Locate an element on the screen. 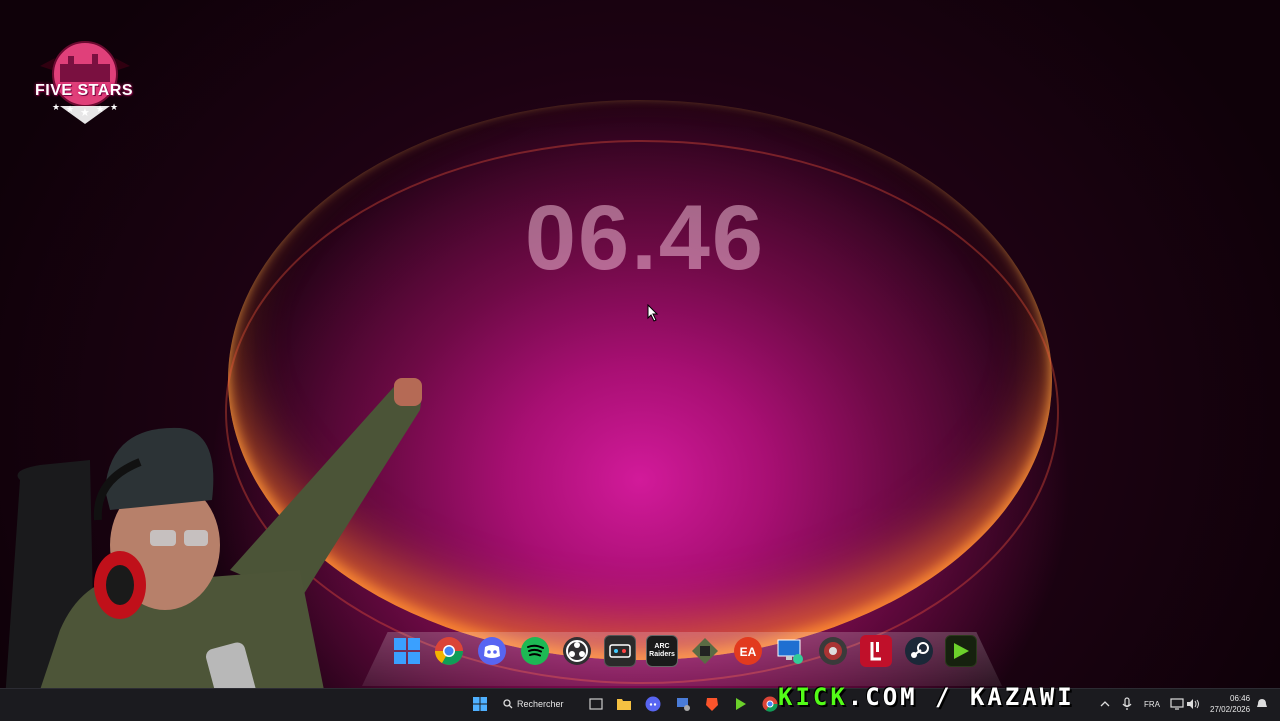 The image size is (1280, 721). mouse-cursor-icon is located at coordinates (653, 313).